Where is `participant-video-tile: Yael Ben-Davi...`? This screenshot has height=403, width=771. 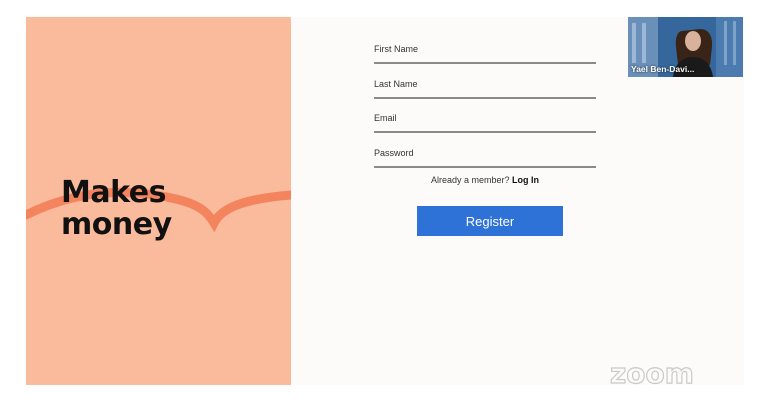 participant-video-tile: Yael Ben-Davi... is located at coordinates (685, 47).